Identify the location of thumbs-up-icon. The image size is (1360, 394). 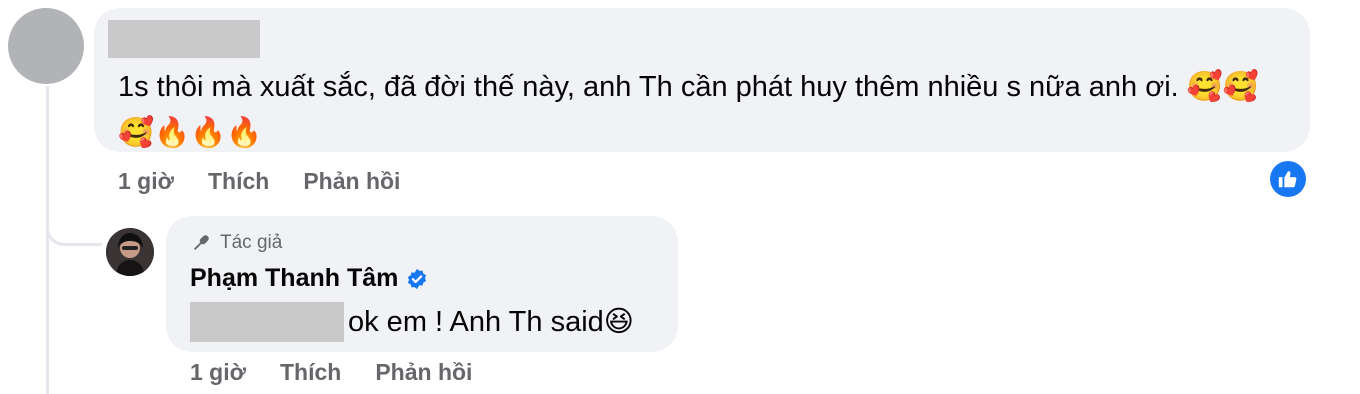
(1288, 179).